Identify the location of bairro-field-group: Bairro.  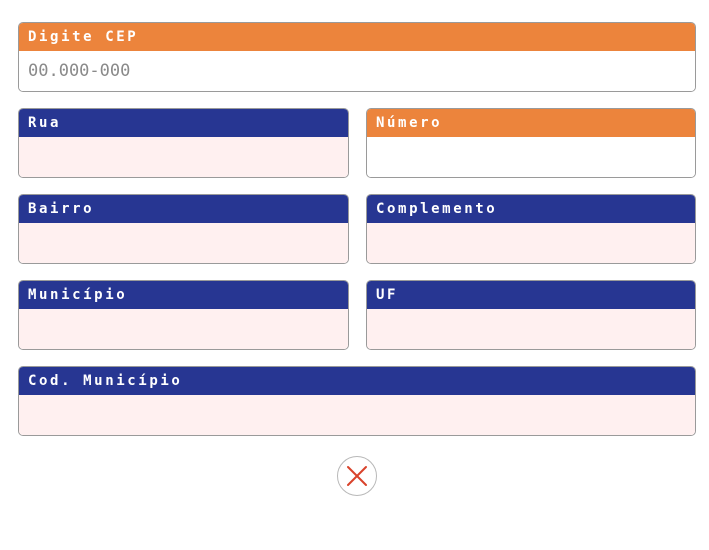
(183, 229).